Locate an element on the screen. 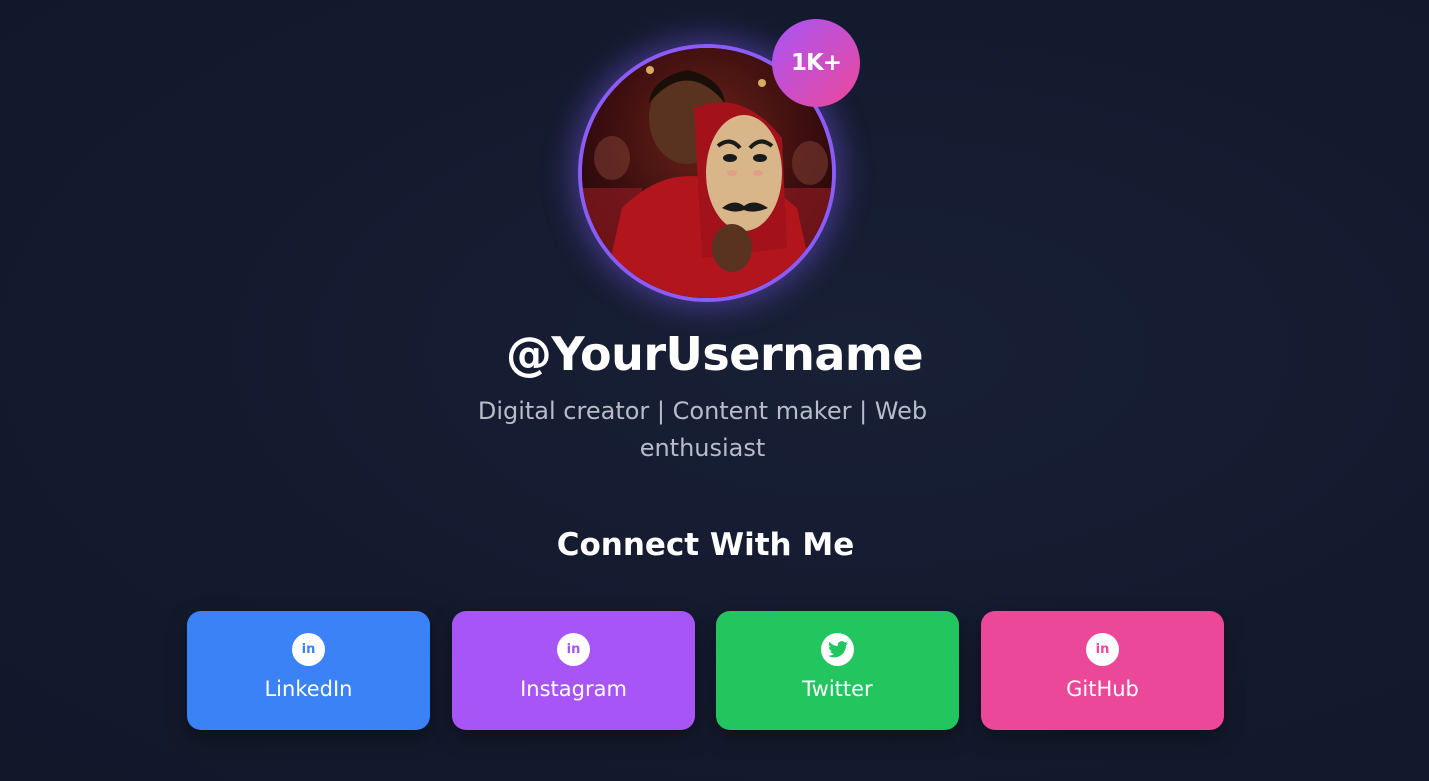 This screenshot has height=781, width=1429. follower-count-badge: 1K+ is located at coordinates (816, 63).